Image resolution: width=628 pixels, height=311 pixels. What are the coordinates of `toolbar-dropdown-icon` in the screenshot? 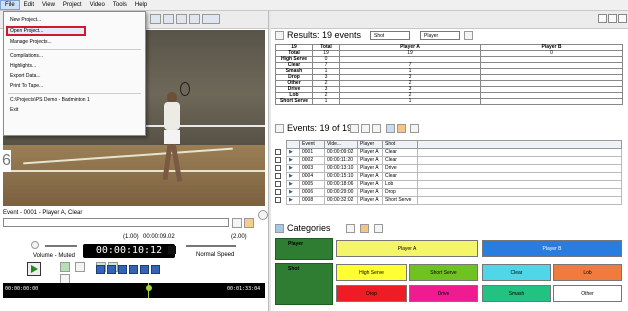 It's located at (211, 19).